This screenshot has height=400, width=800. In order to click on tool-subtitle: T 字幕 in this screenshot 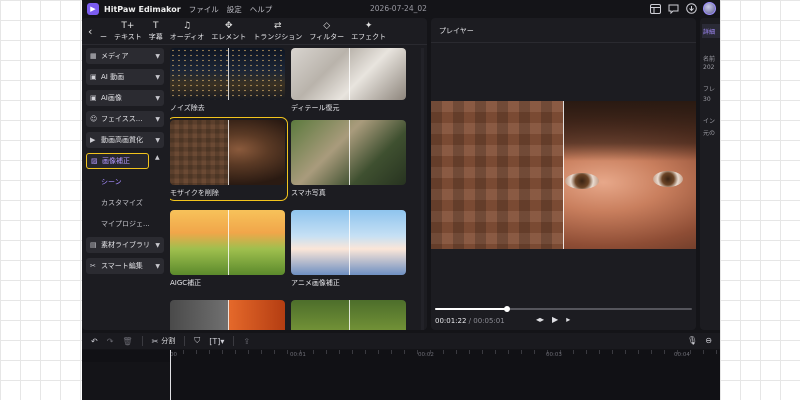, I will do `click(156, 31)`.